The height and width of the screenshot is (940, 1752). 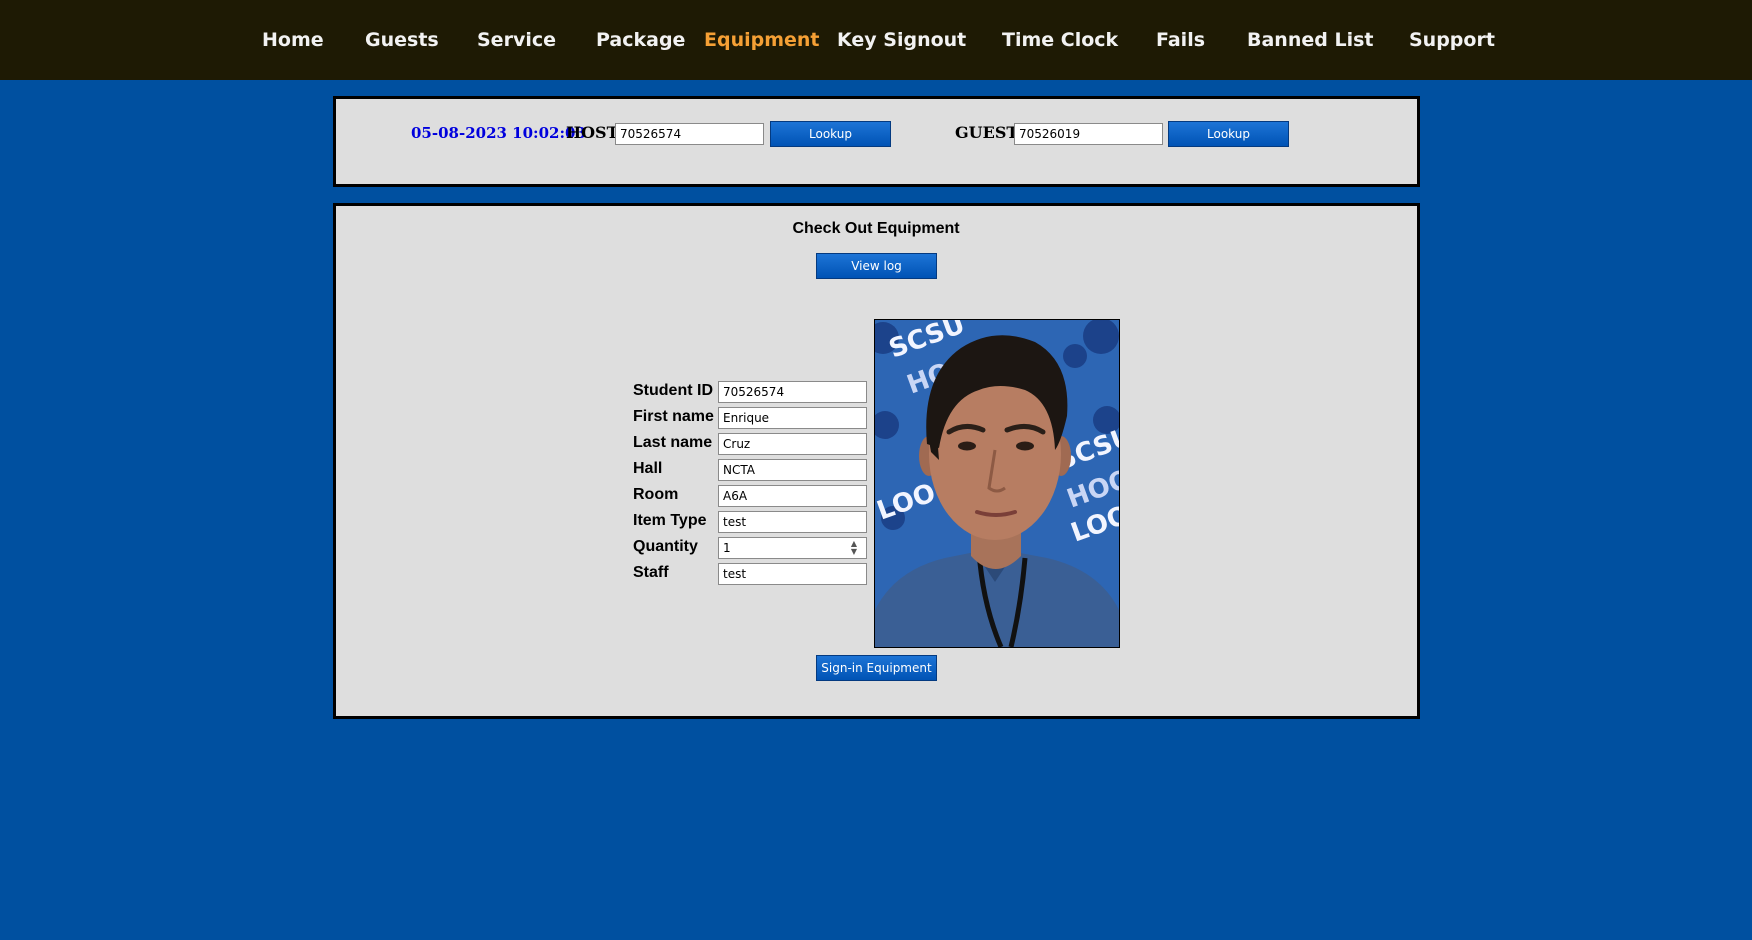 I want to click on nav-home: Home, so click(x=293, y=40).